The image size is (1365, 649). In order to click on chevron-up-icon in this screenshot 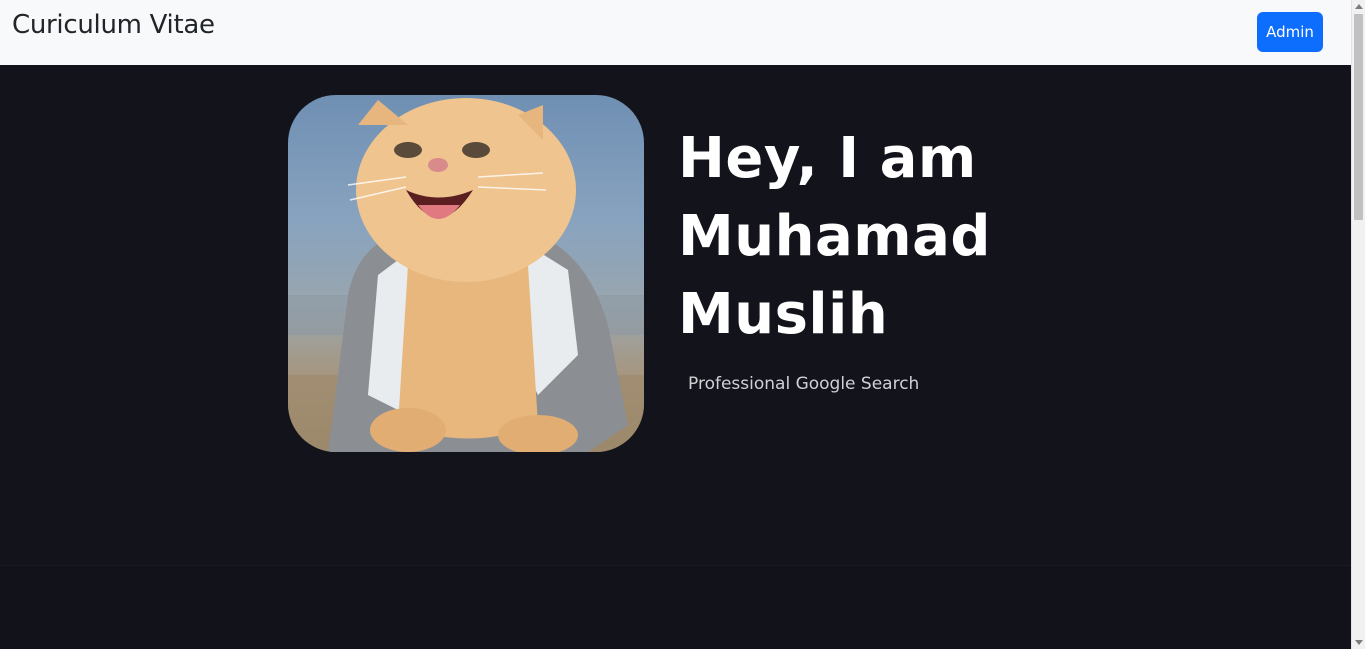, I will do `click(1359, 6)`.